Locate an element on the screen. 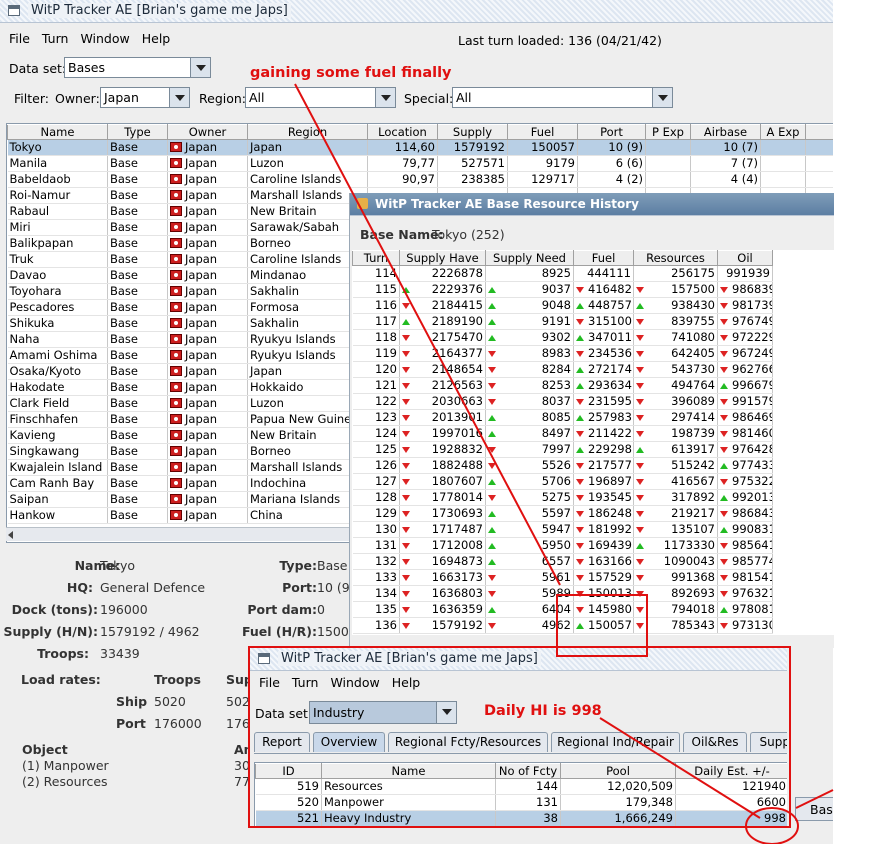  cell-text: 962766 is located at coordinates (752, 369).